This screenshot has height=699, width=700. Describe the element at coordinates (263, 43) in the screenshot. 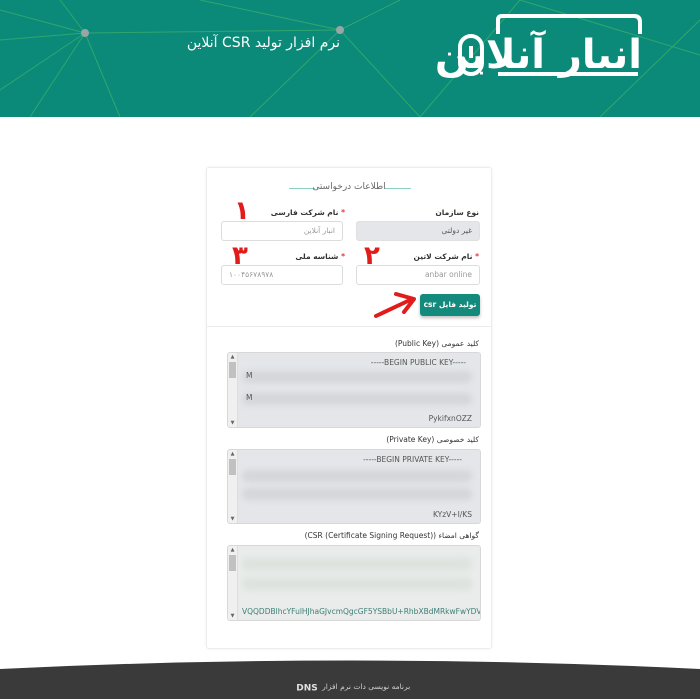

I see `header-subtitle: نرم افزار تولید CSR آنلاین` at that location.